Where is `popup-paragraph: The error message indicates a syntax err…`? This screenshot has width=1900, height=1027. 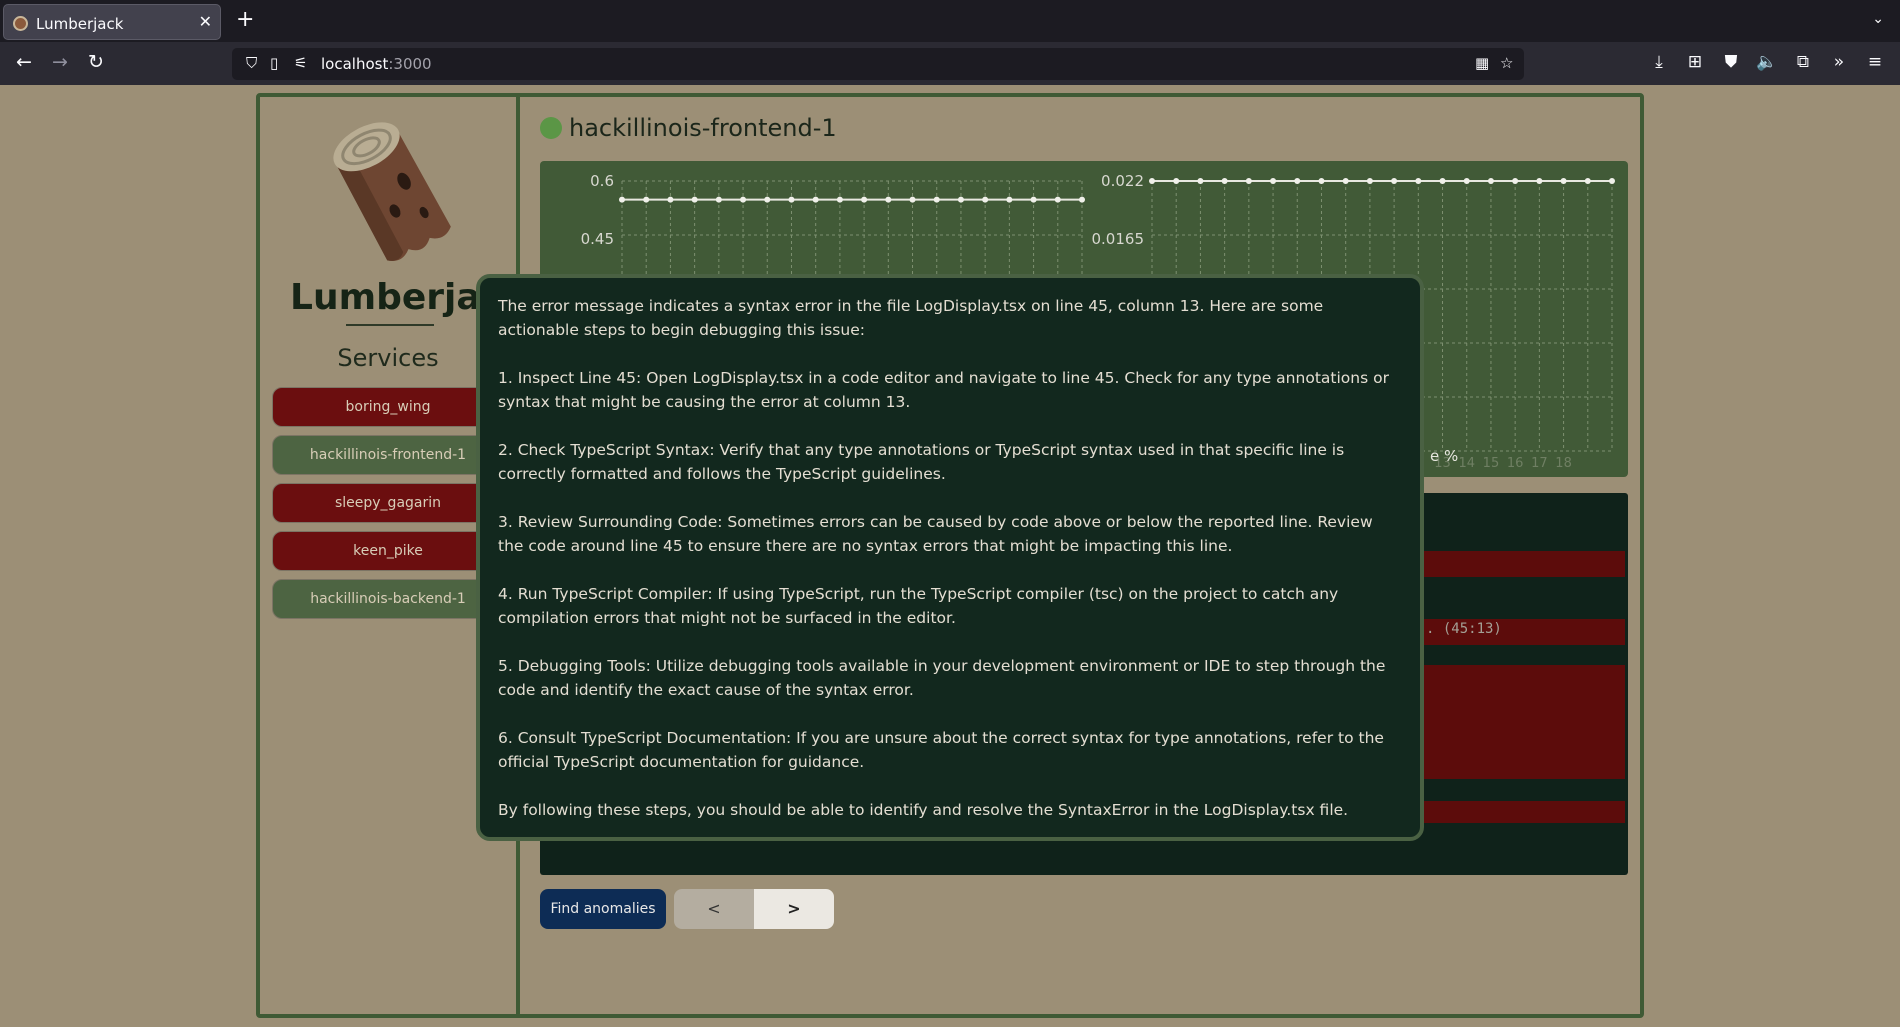 popup-paragraph: The error message indicates a syntax err… is located at coordinates (911, 318).